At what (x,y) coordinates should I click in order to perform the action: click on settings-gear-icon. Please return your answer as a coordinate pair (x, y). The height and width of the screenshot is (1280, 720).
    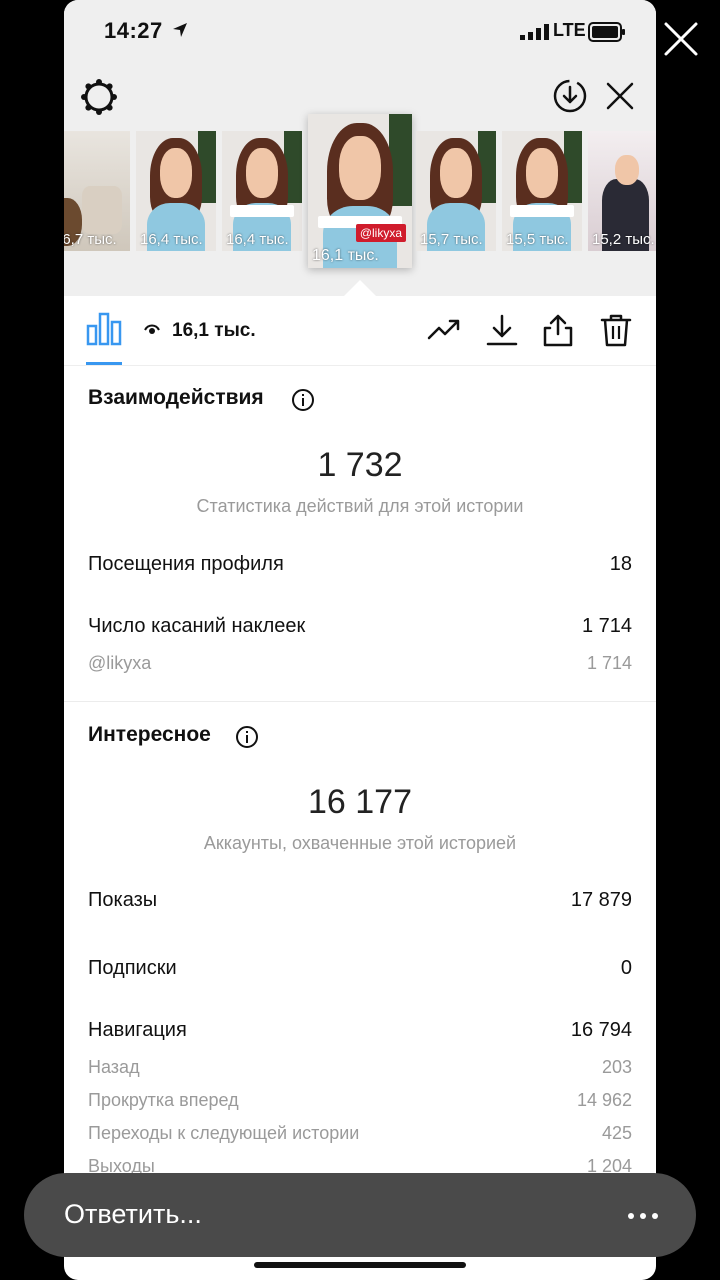
    Looking at the image, I should click on (99, 97).